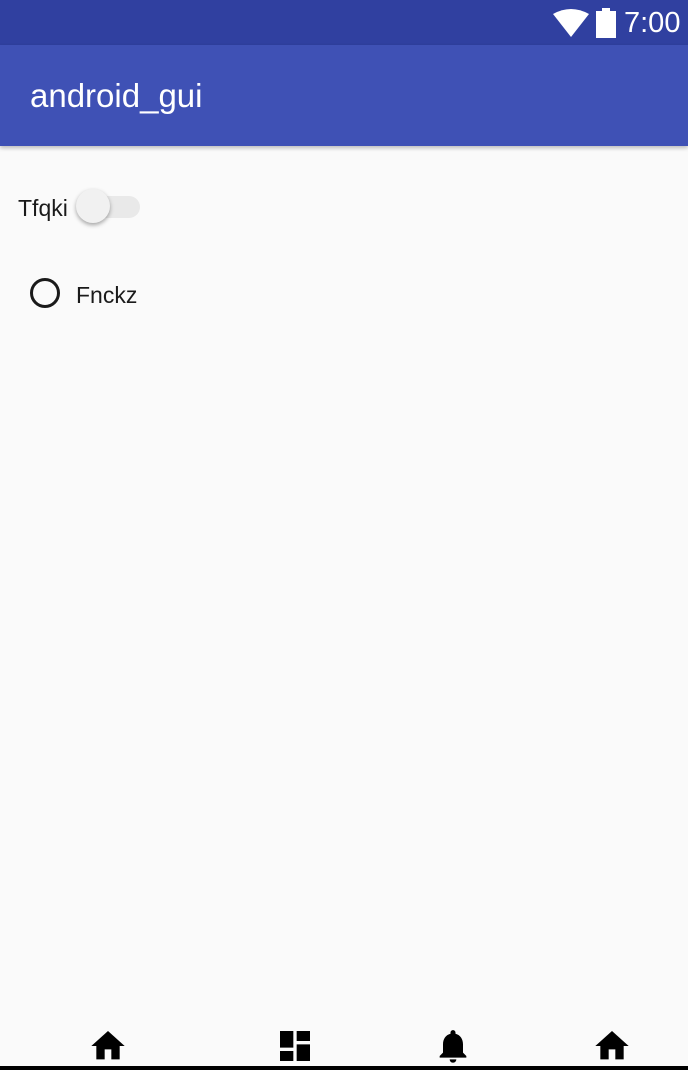 Image resolution: width=688 pixels, height=1070 pixels. Describe the element at coordinates (116, 95) in the screenshot. I see `app-title: android_gui` at that location.